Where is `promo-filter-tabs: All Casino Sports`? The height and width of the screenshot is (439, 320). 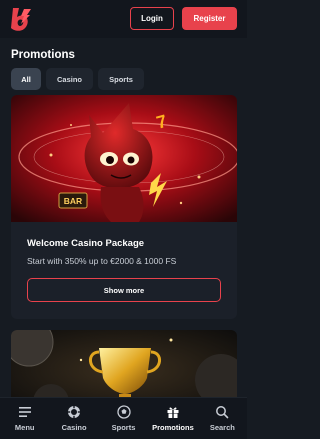
promo-filter-tabs: All Casino Sports is located at coordinates (77, 79).